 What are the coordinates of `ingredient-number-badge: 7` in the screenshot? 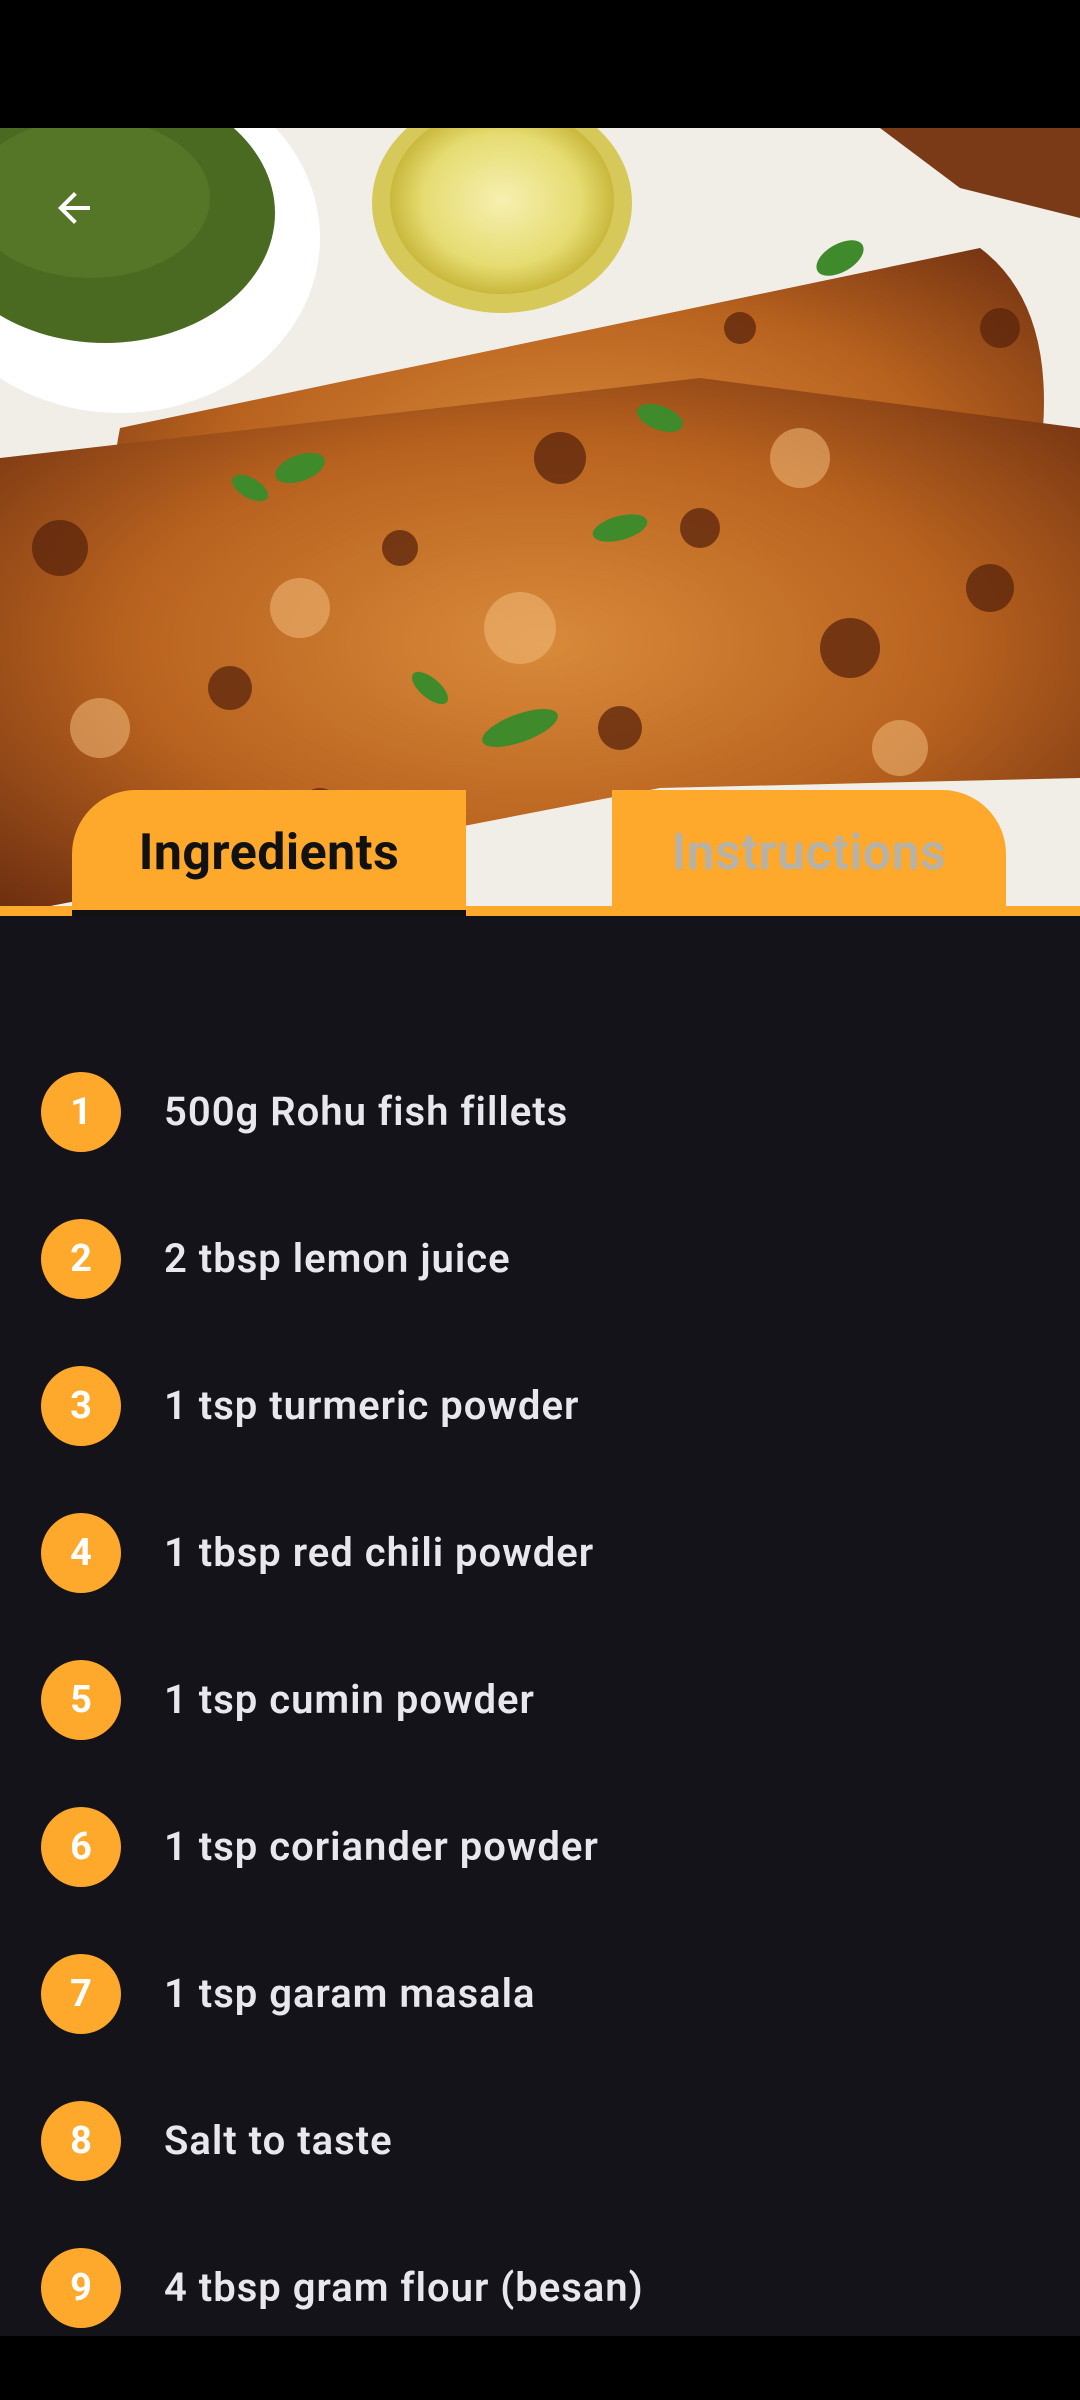 It's located at (81, 1993).